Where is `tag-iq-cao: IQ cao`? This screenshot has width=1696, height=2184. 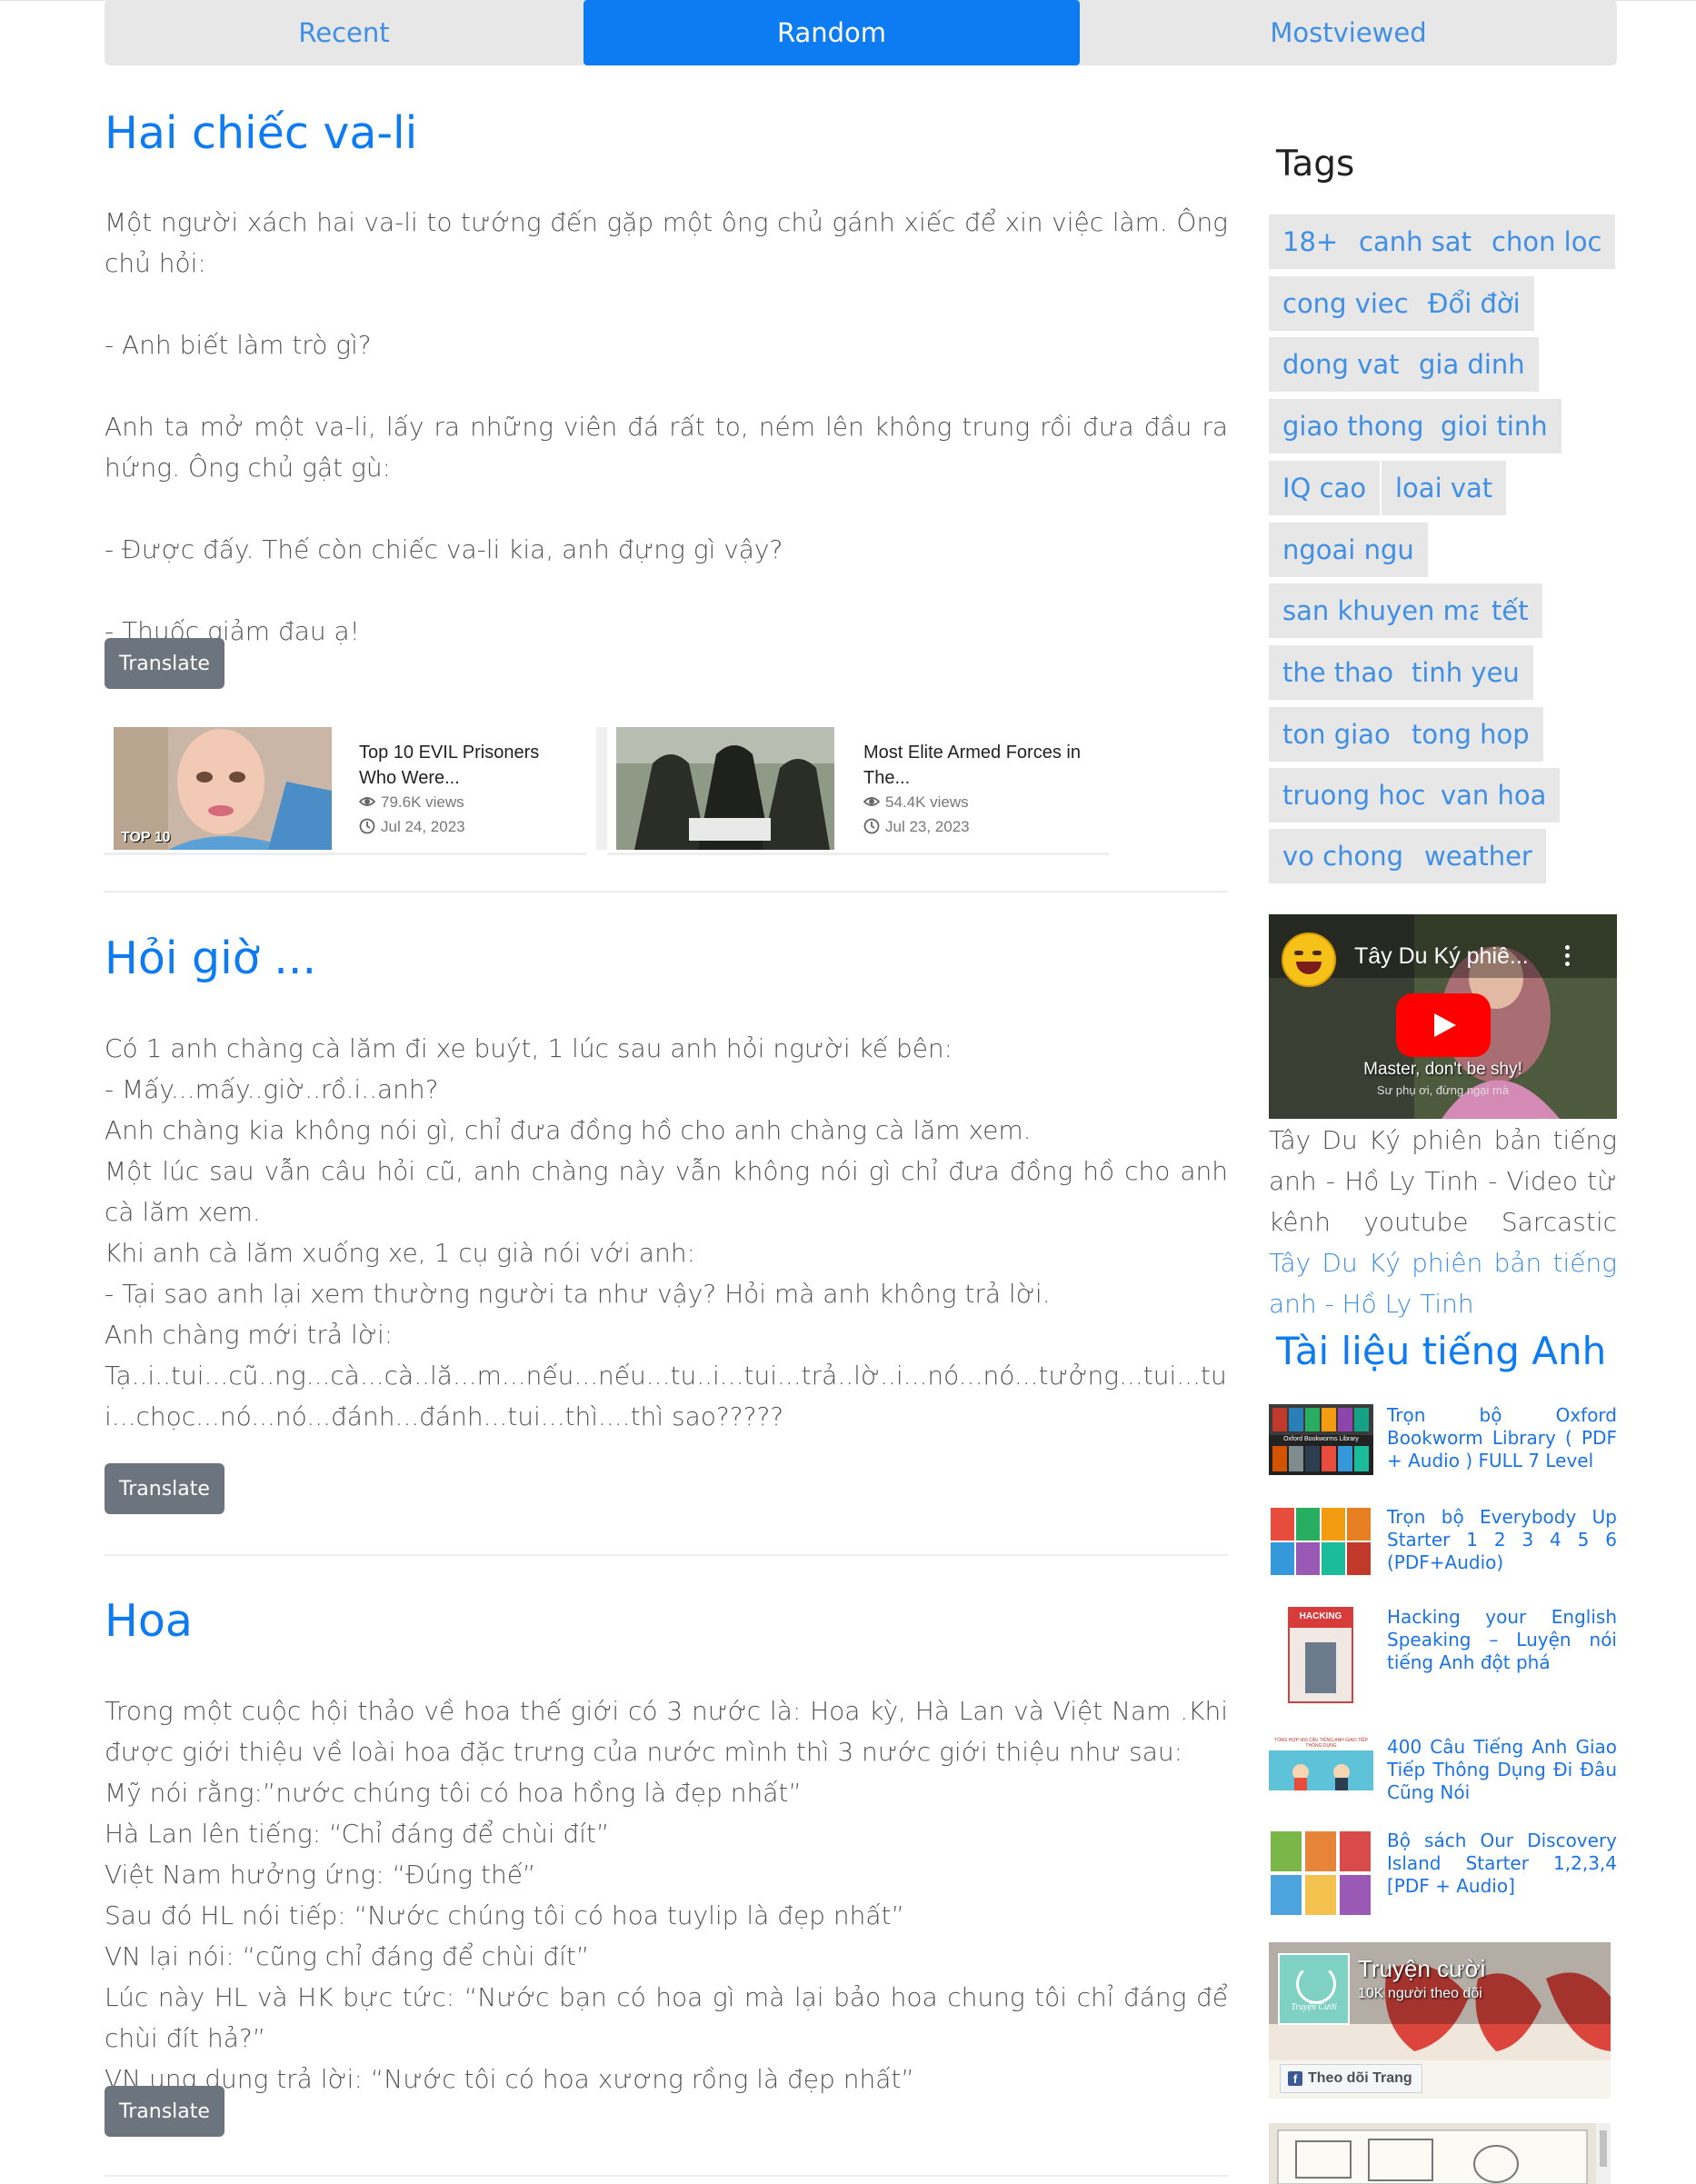 tag-iq-cao: IQ cao is located at coordinates (1325, 488).